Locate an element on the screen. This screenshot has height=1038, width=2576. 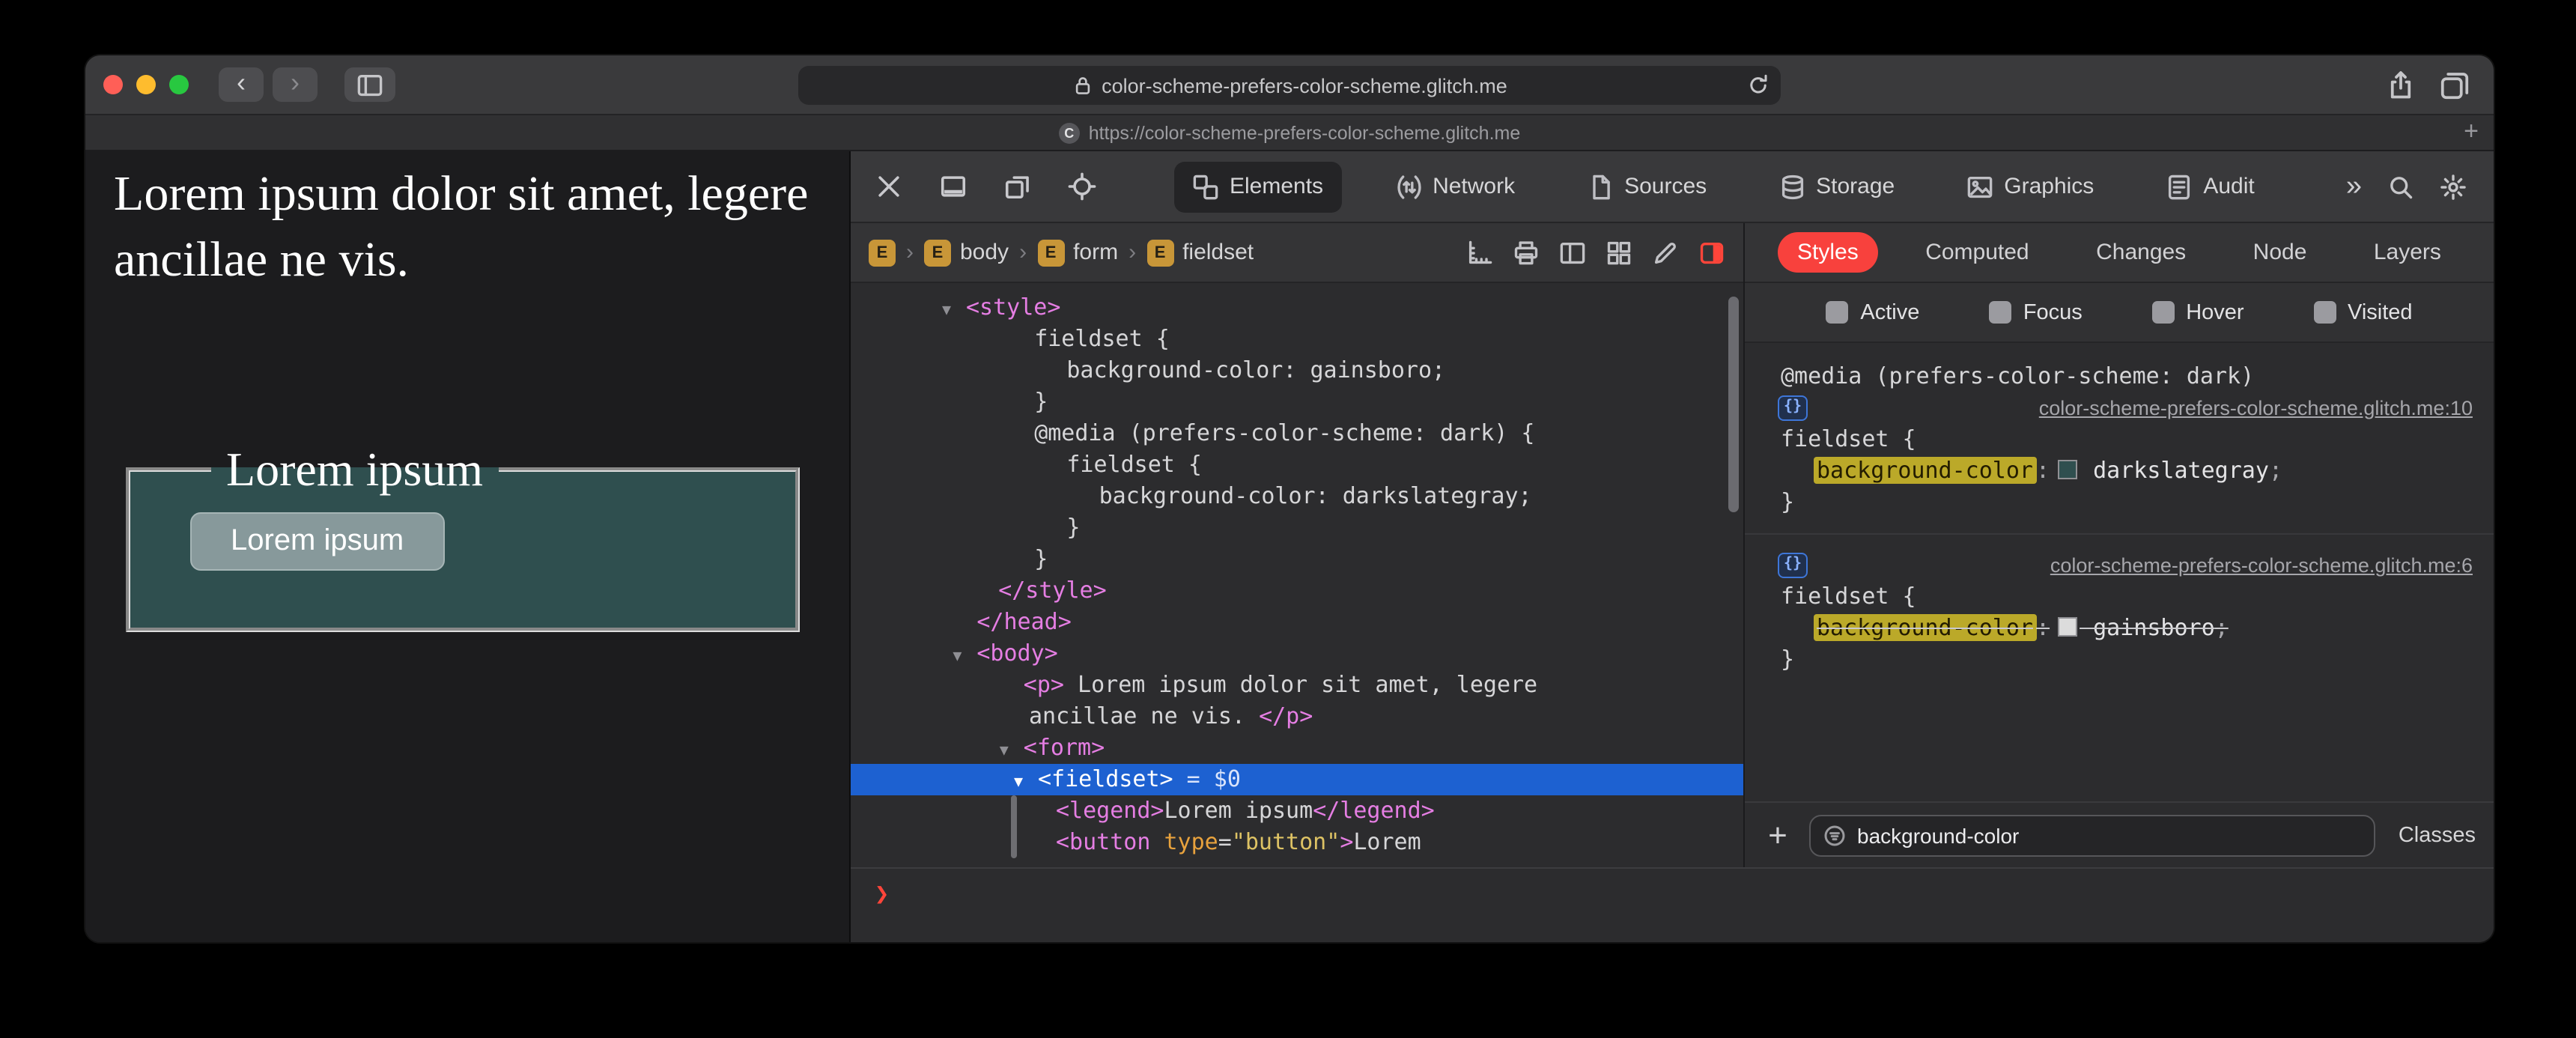
tabs-overview-icon is located at coordinates (2455, 85).